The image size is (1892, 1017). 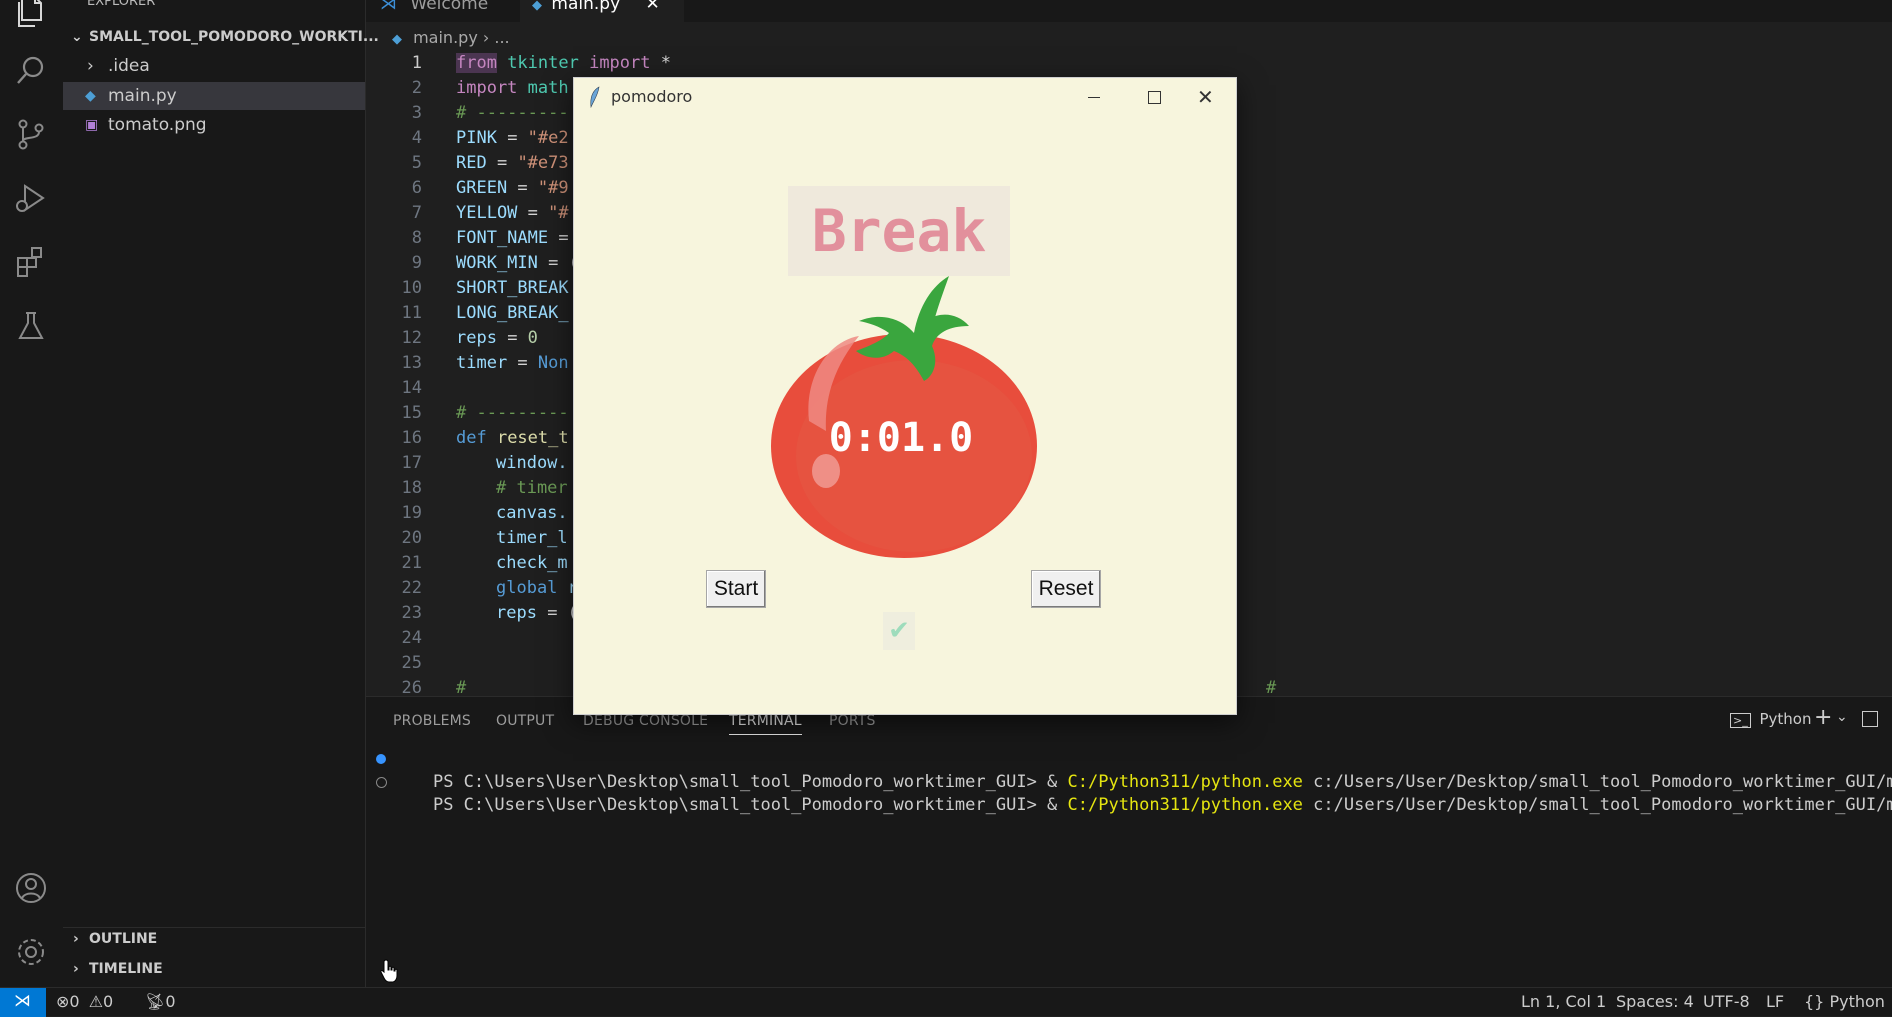 I want to click on code-token: SHORT_BREAK, so click(x=512, y=288).